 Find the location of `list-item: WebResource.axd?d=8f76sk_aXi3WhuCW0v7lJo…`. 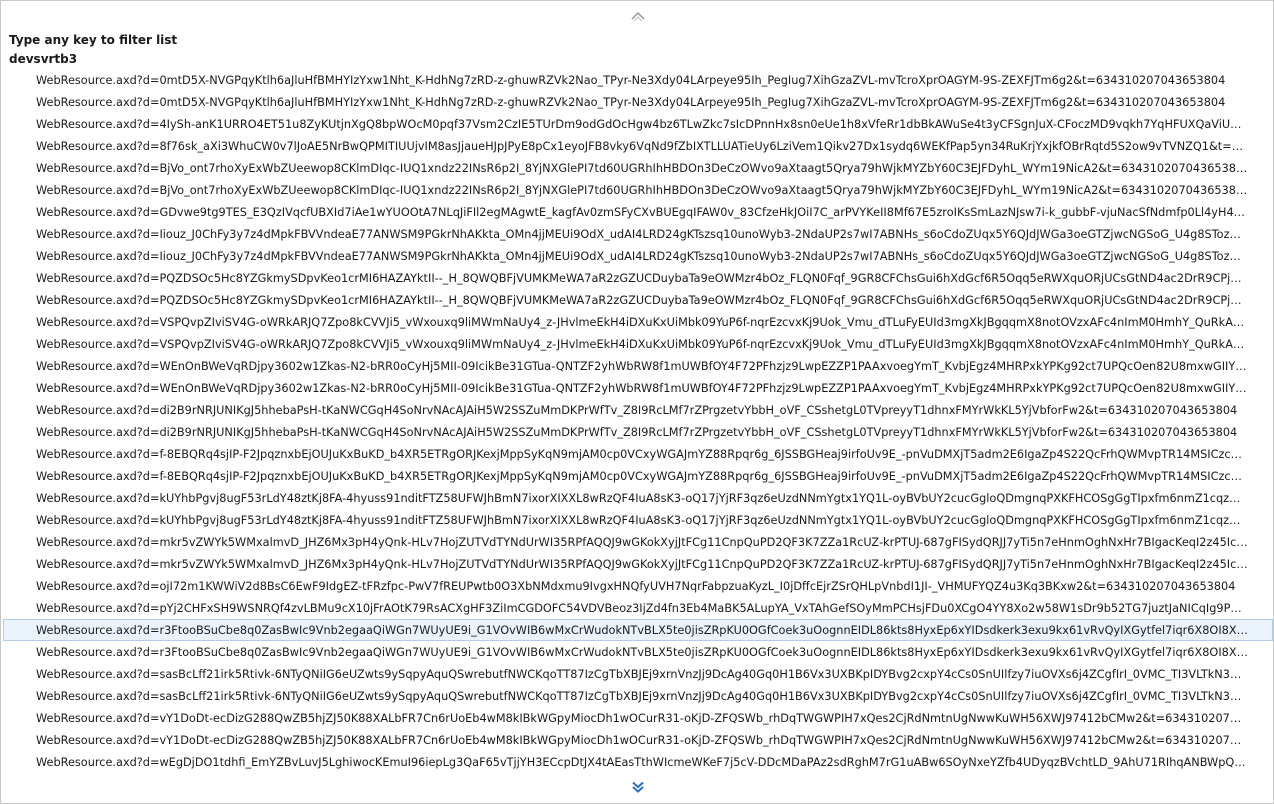

list-item: WebResource.axd?d=8f76sk_aXi3WhuCW0v7lJo… is located at coordinates (638, 146).